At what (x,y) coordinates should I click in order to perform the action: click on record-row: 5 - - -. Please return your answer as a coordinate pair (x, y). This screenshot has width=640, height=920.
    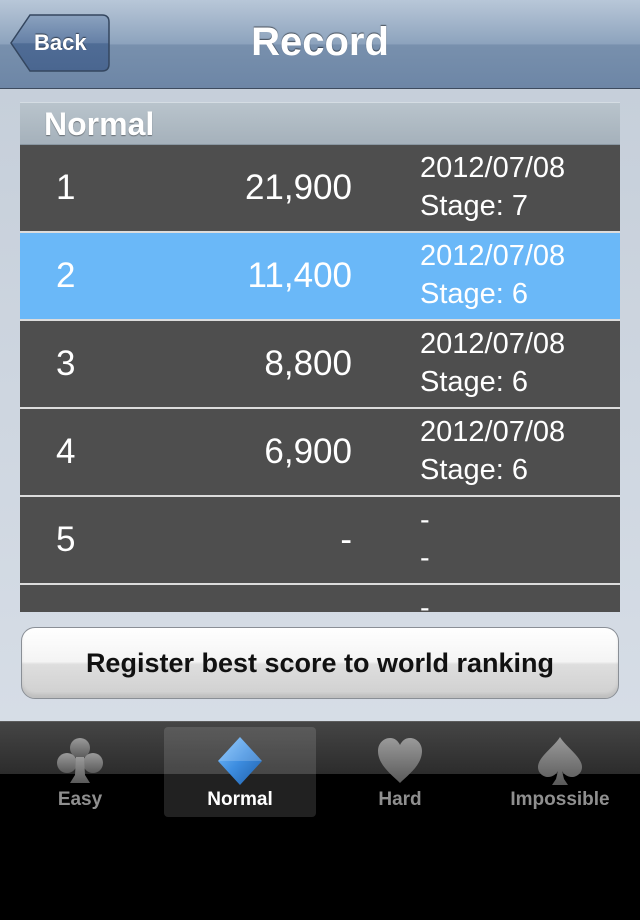
    Looking at the image, I should click on (320, 541).